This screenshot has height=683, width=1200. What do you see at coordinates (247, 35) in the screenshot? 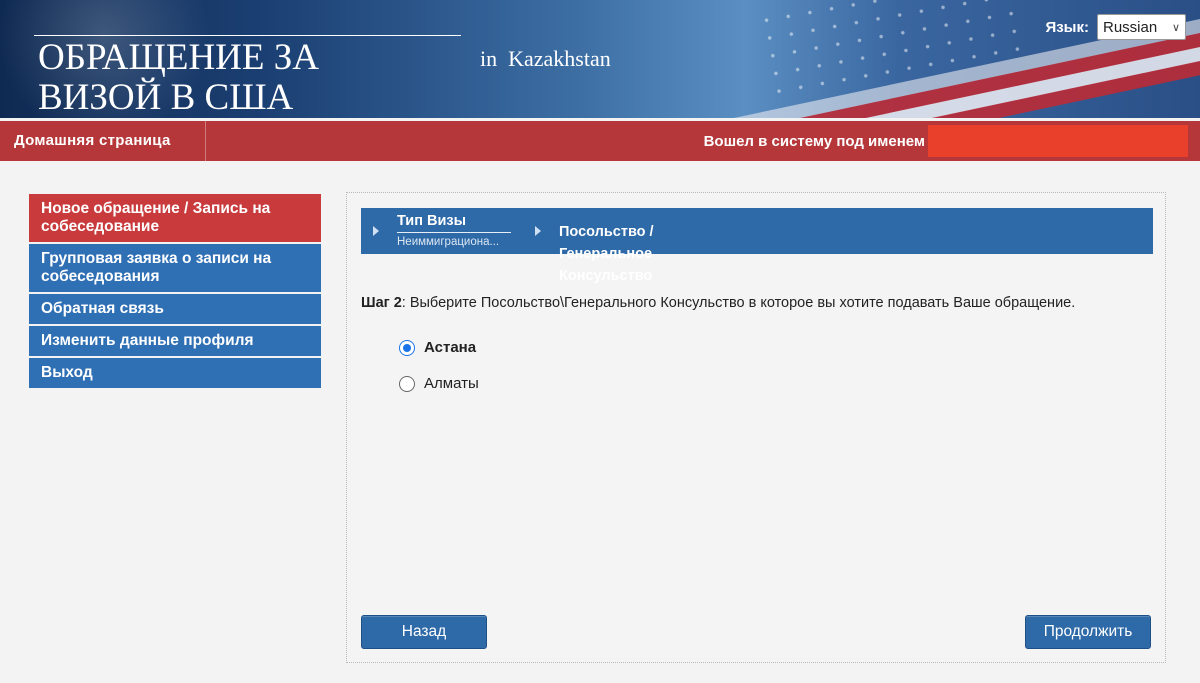
I see `title-rule` at bounding box center [247, 35].